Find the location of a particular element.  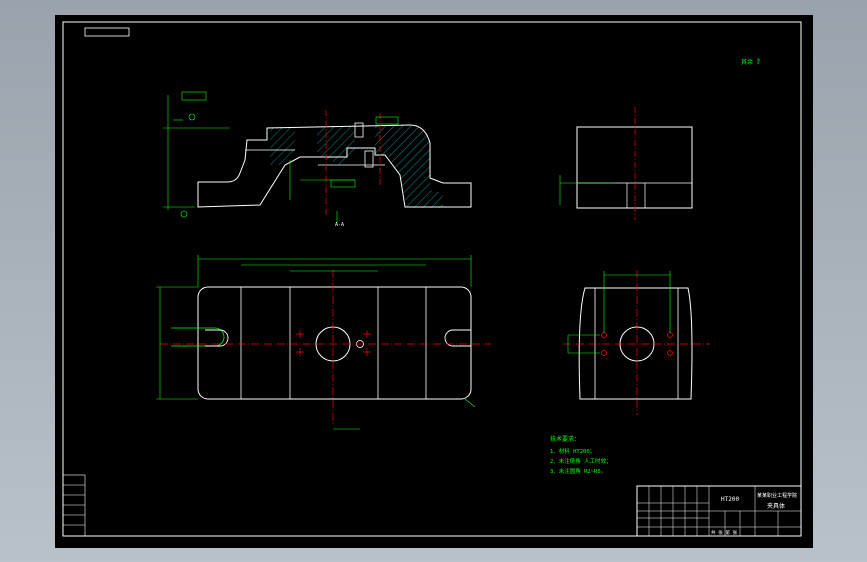

roughness-note: 其余 ∛ is located at coordinates (751, 62).